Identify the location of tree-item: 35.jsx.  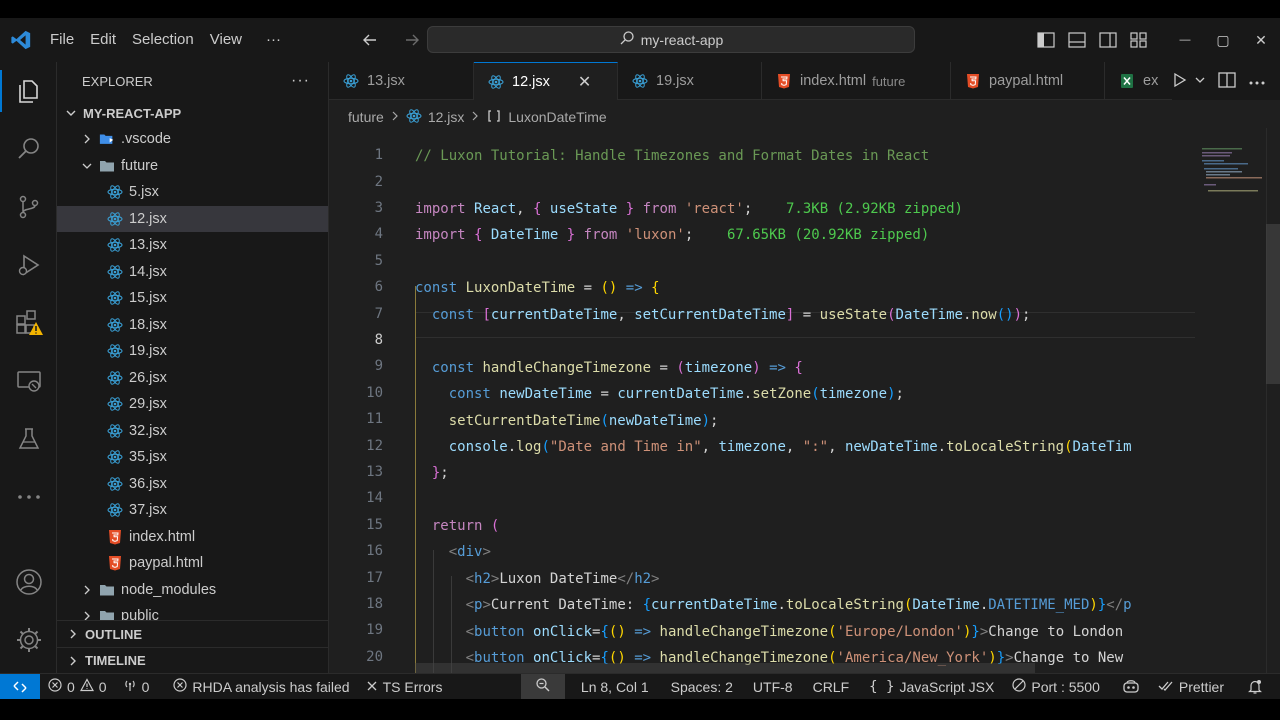
(192, 457).